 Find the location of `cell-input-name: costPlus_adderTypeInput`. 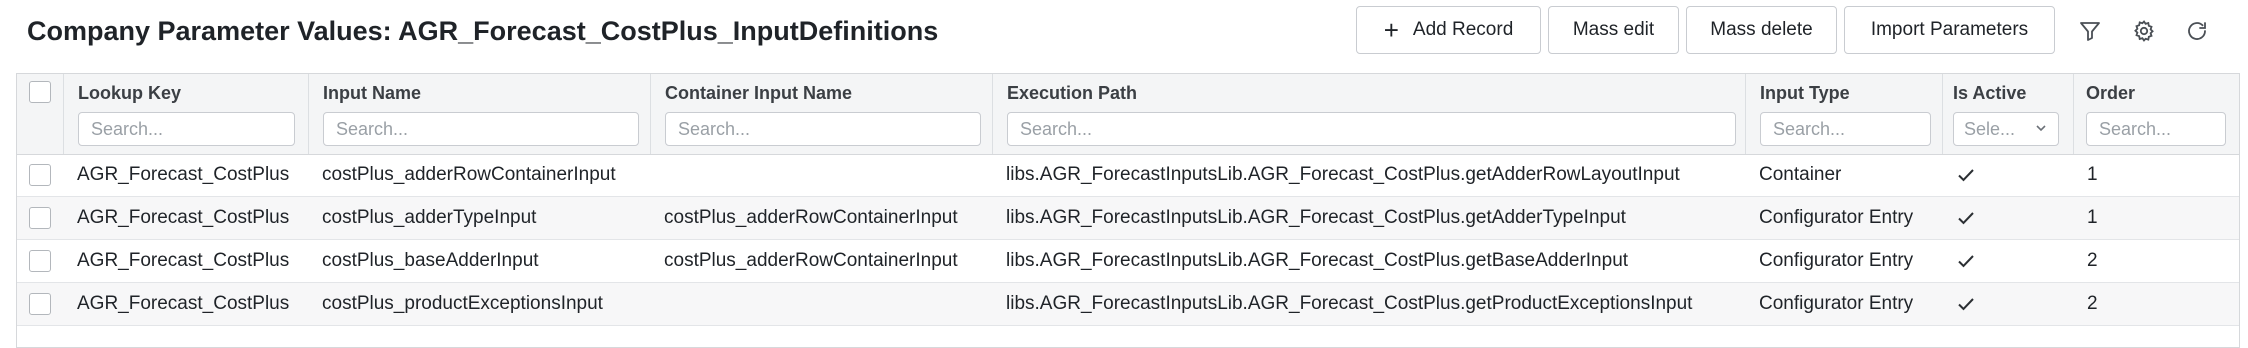

cell-input-name: costPlus_adderTypeInput is located at coordinates (429, 217).